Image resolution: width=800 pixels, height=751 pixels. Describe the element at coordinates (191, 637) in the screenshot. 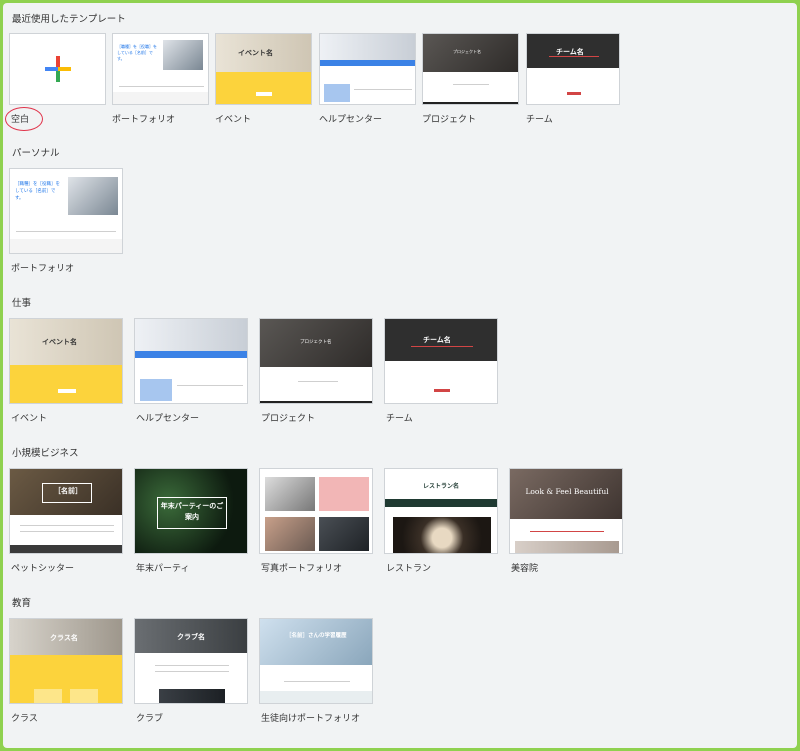

I see `thumb-heading: クラブ名` at that location.